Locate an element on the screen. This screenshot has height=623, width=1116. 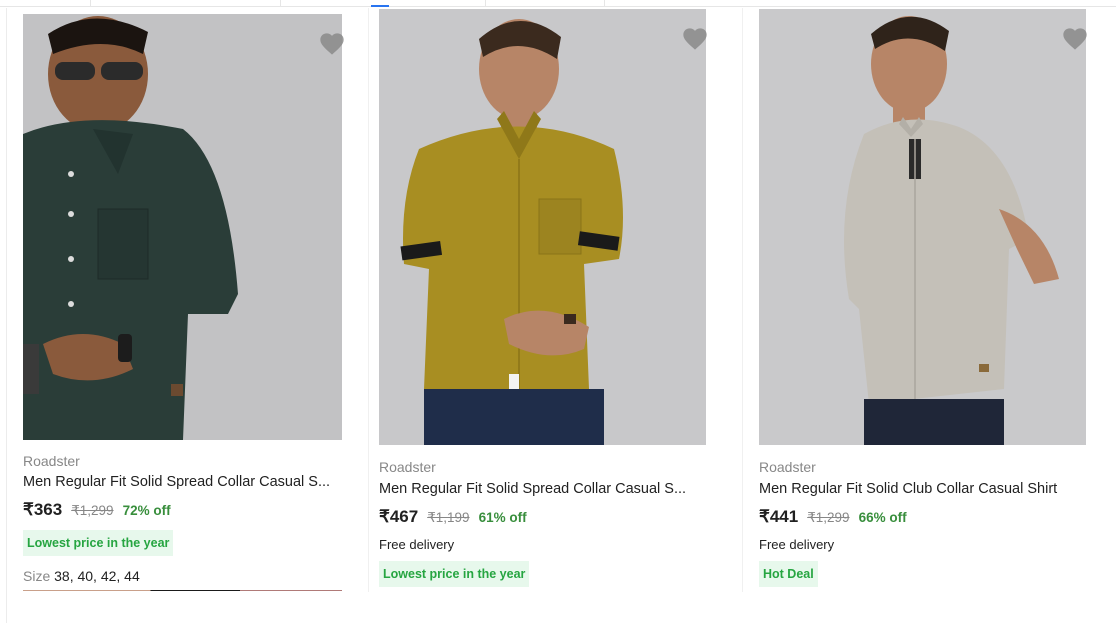
card-footer-strip is located at coordinates (182, 590).